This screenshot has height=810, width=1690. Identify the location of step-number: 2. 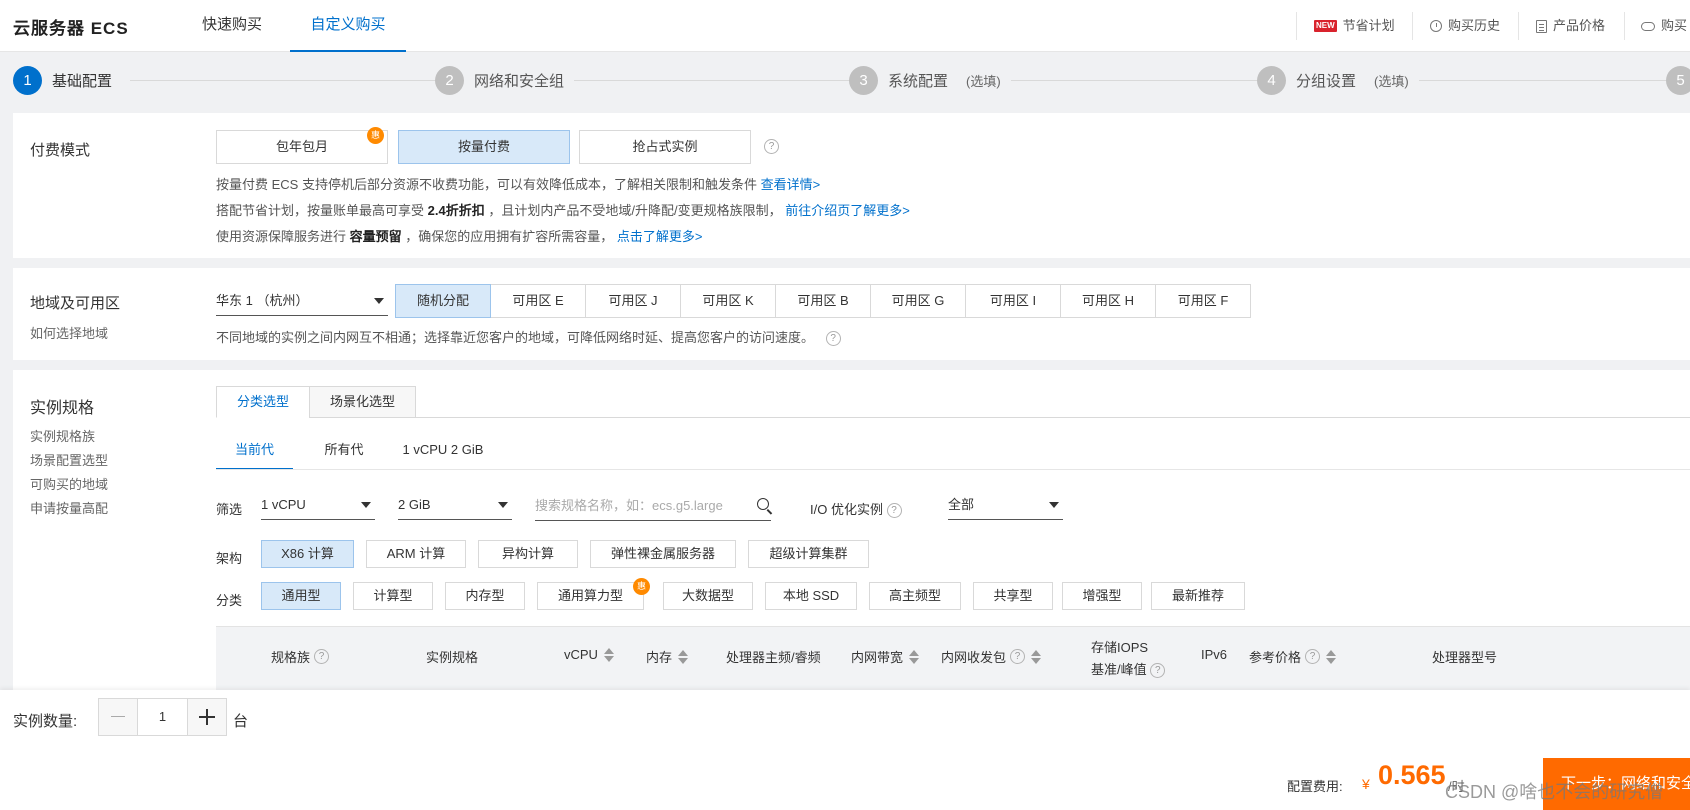
(449, 80).